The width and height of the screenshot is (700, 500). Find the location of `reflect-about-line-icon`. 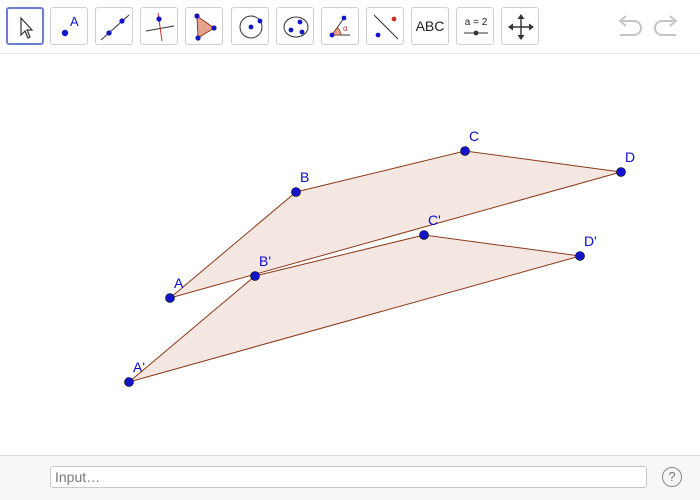

reflect-about-line-icon is located at coordinates (386, 27).